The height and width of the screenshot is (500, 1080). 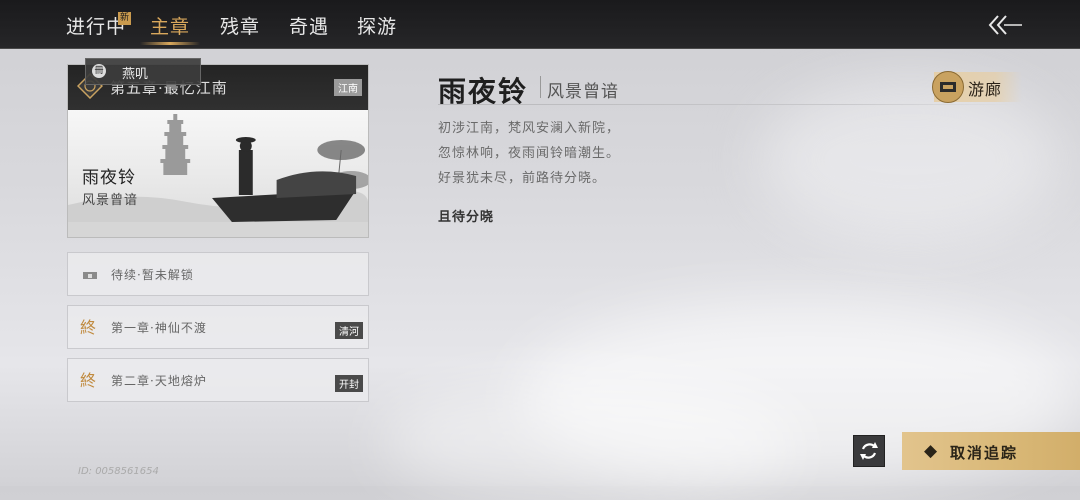 I want to click on gallery-button: 游廊, so click(x=977, y=87).